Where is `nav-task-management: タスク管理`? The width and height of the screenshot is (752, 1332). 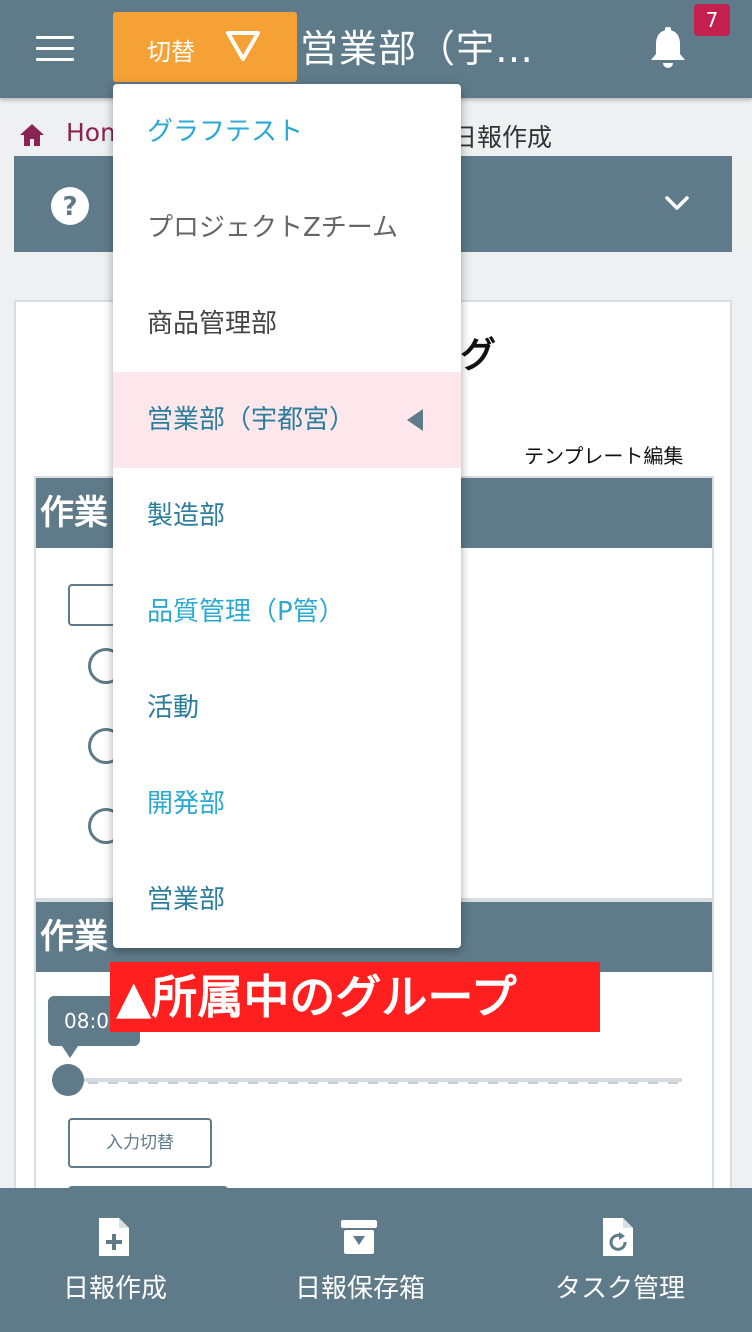 nav-task-management: タスク管理 is located at coordinates (620, 1260).